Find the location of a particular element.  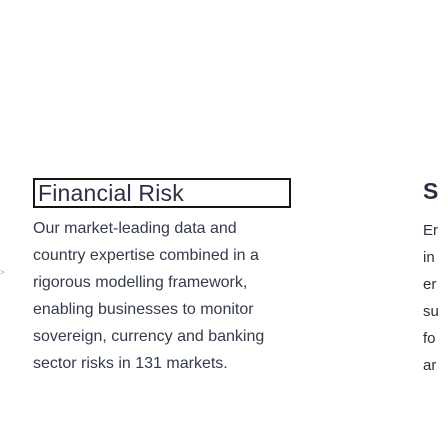

right-card-title-fragment: S is located at coordinates (431, 191).